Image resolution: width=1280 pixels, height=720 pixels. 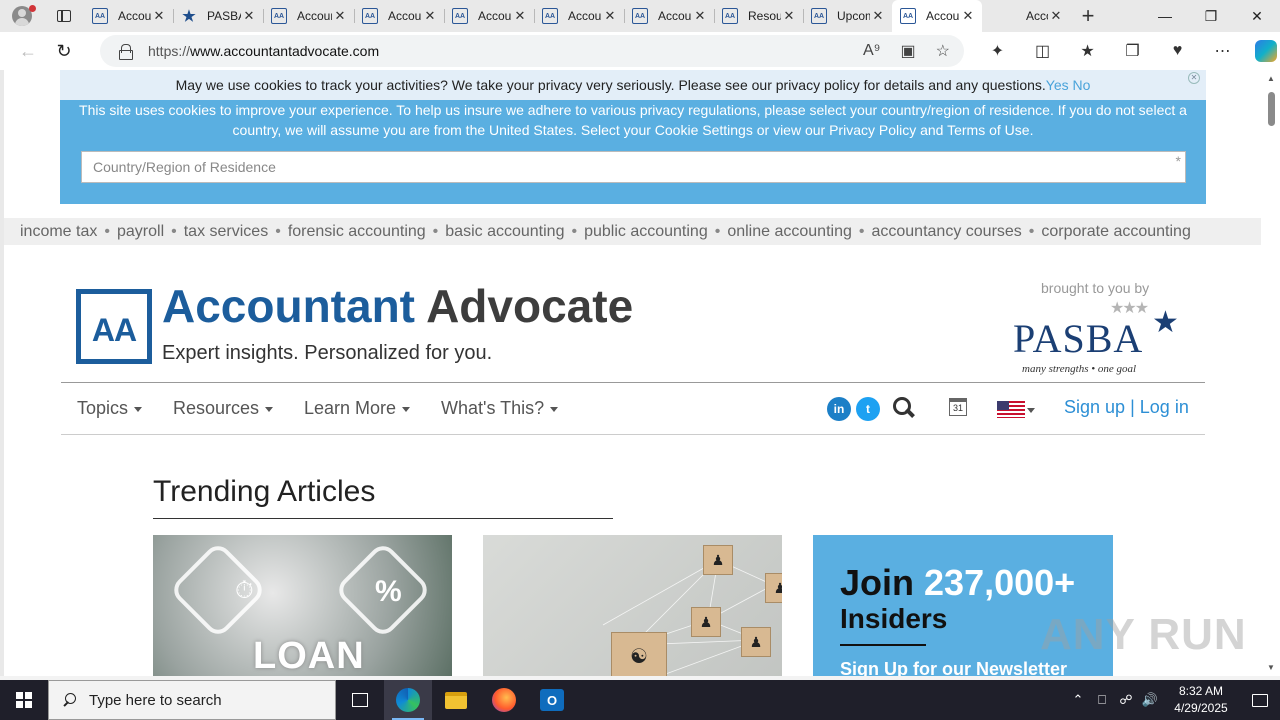 I want to click on app-available-icon: ▣, so click(x=908, y=51).